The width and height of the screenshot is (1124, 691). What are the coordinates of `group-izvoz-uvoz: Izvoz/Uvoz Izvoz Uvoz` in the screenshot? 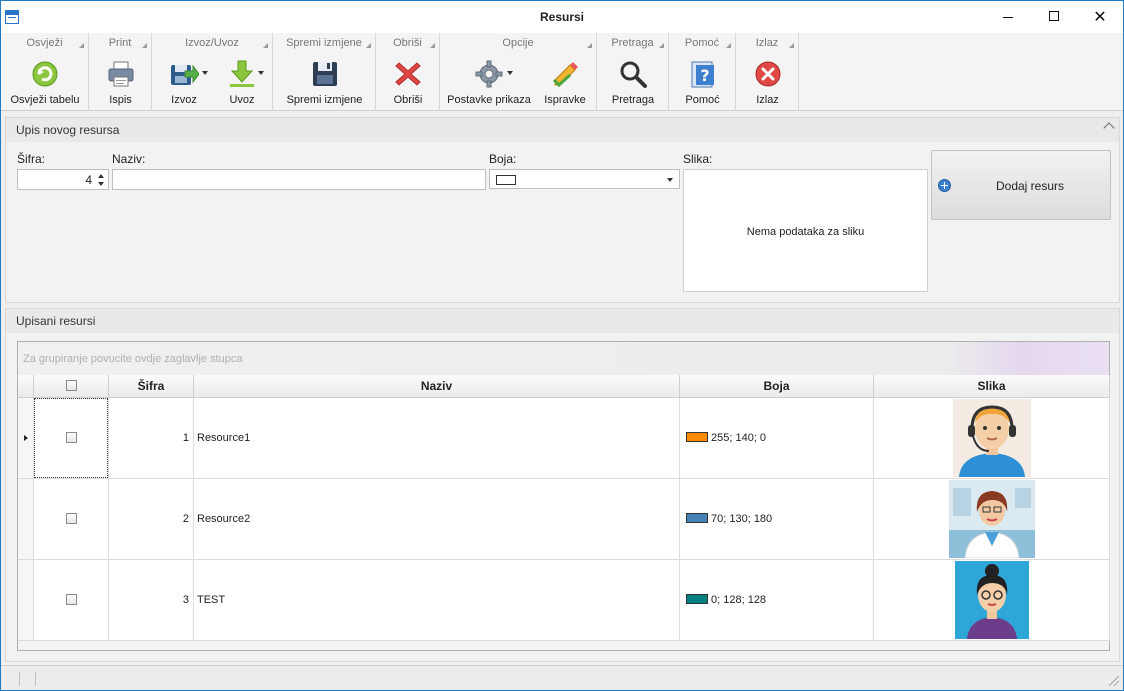 It's located at (212, 72).